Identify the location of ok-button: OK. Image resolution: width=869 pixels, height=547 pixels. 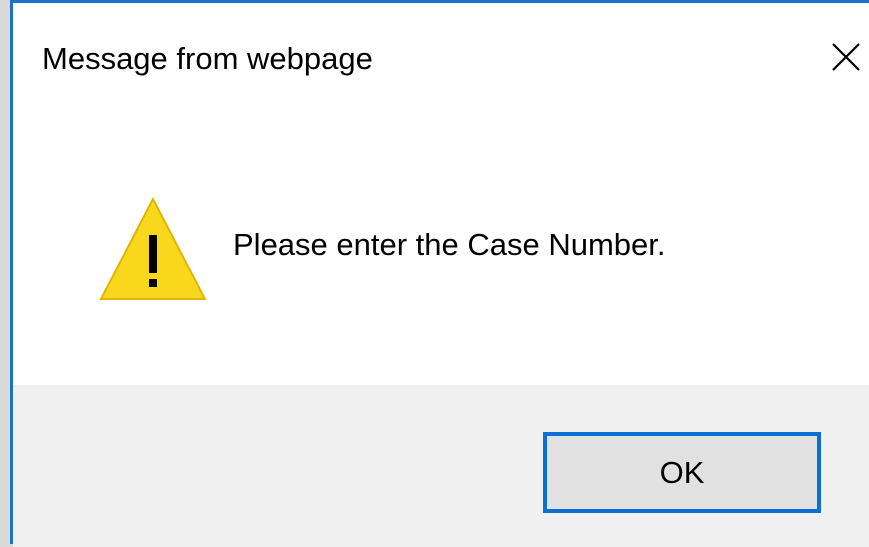
(682, 472).